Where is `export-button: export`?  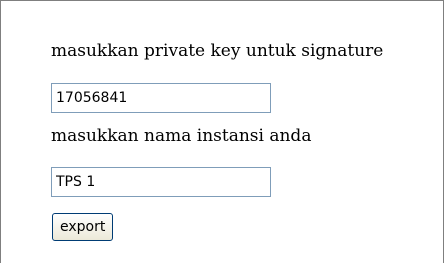
export-button: export is located at coordinates (83, 227).